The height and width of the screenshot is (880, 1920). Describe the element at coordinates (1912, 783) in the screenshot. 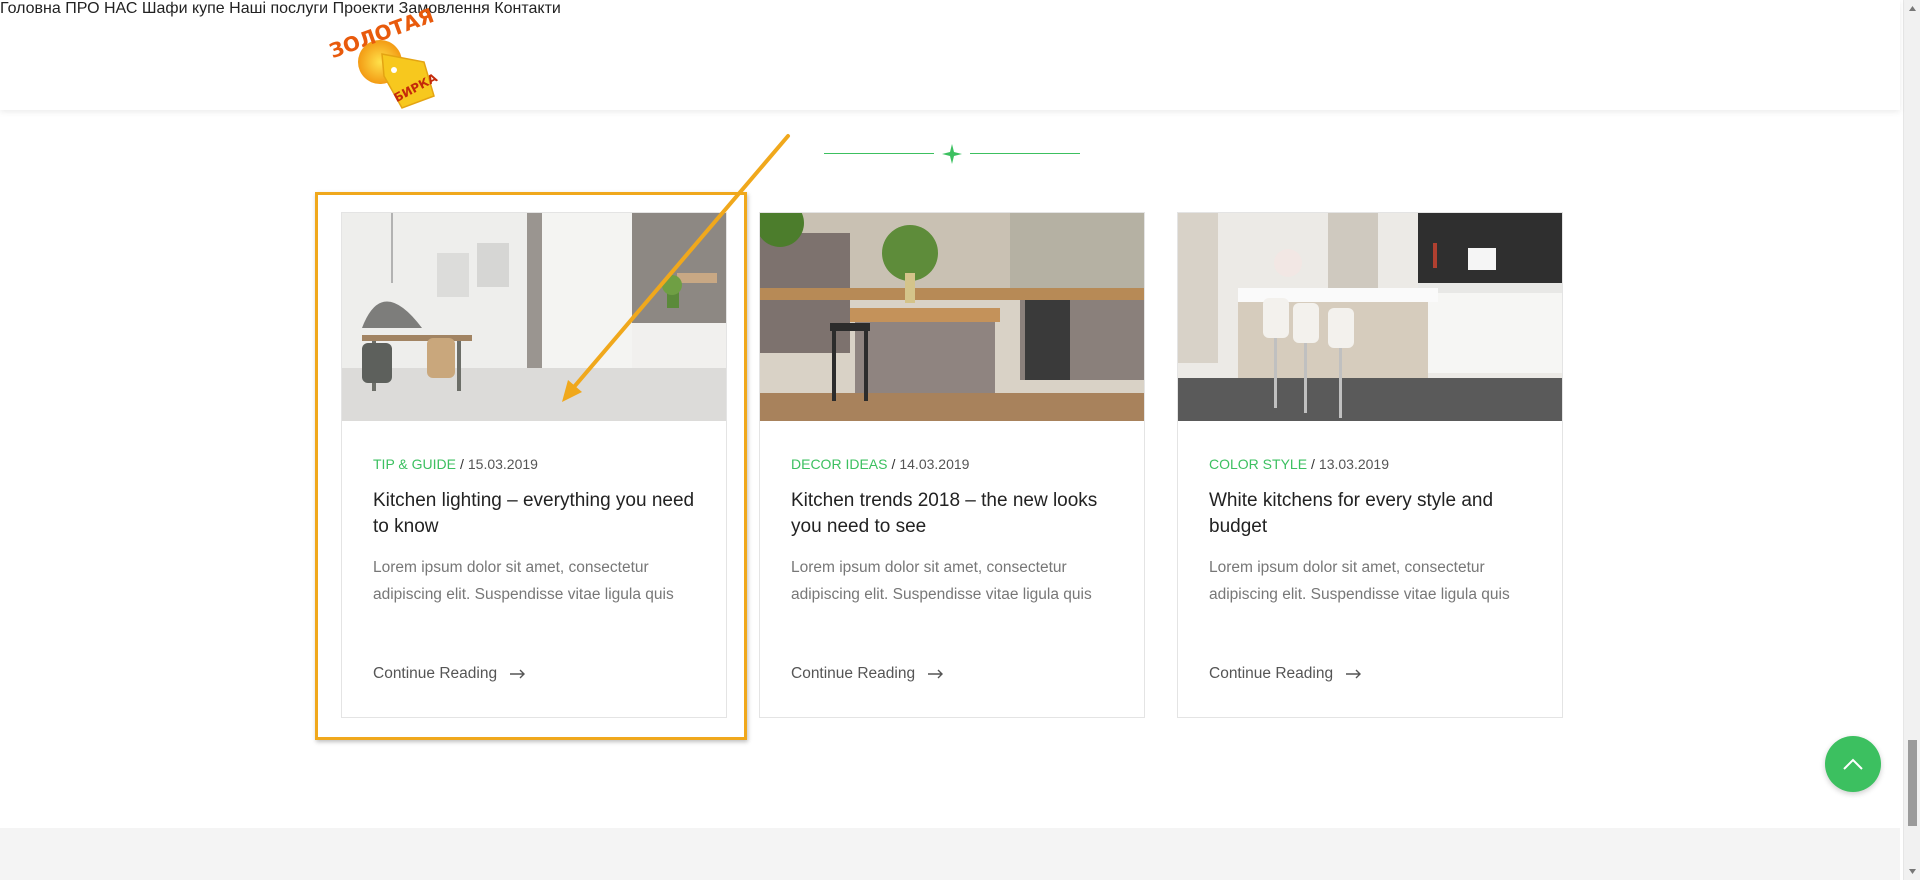

I see `scrollbar-thumb` at that location.